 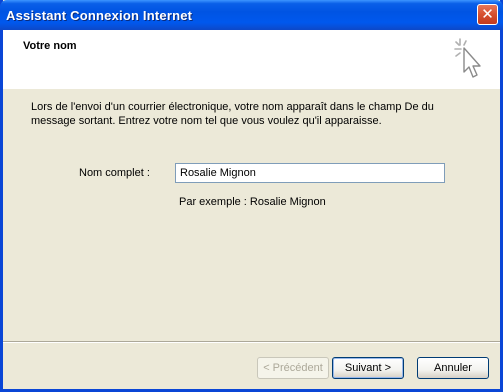 What do you see at coordinates (310, 173) in the screenshot?
I see `full-name-input` at bounding box center [310, 173].